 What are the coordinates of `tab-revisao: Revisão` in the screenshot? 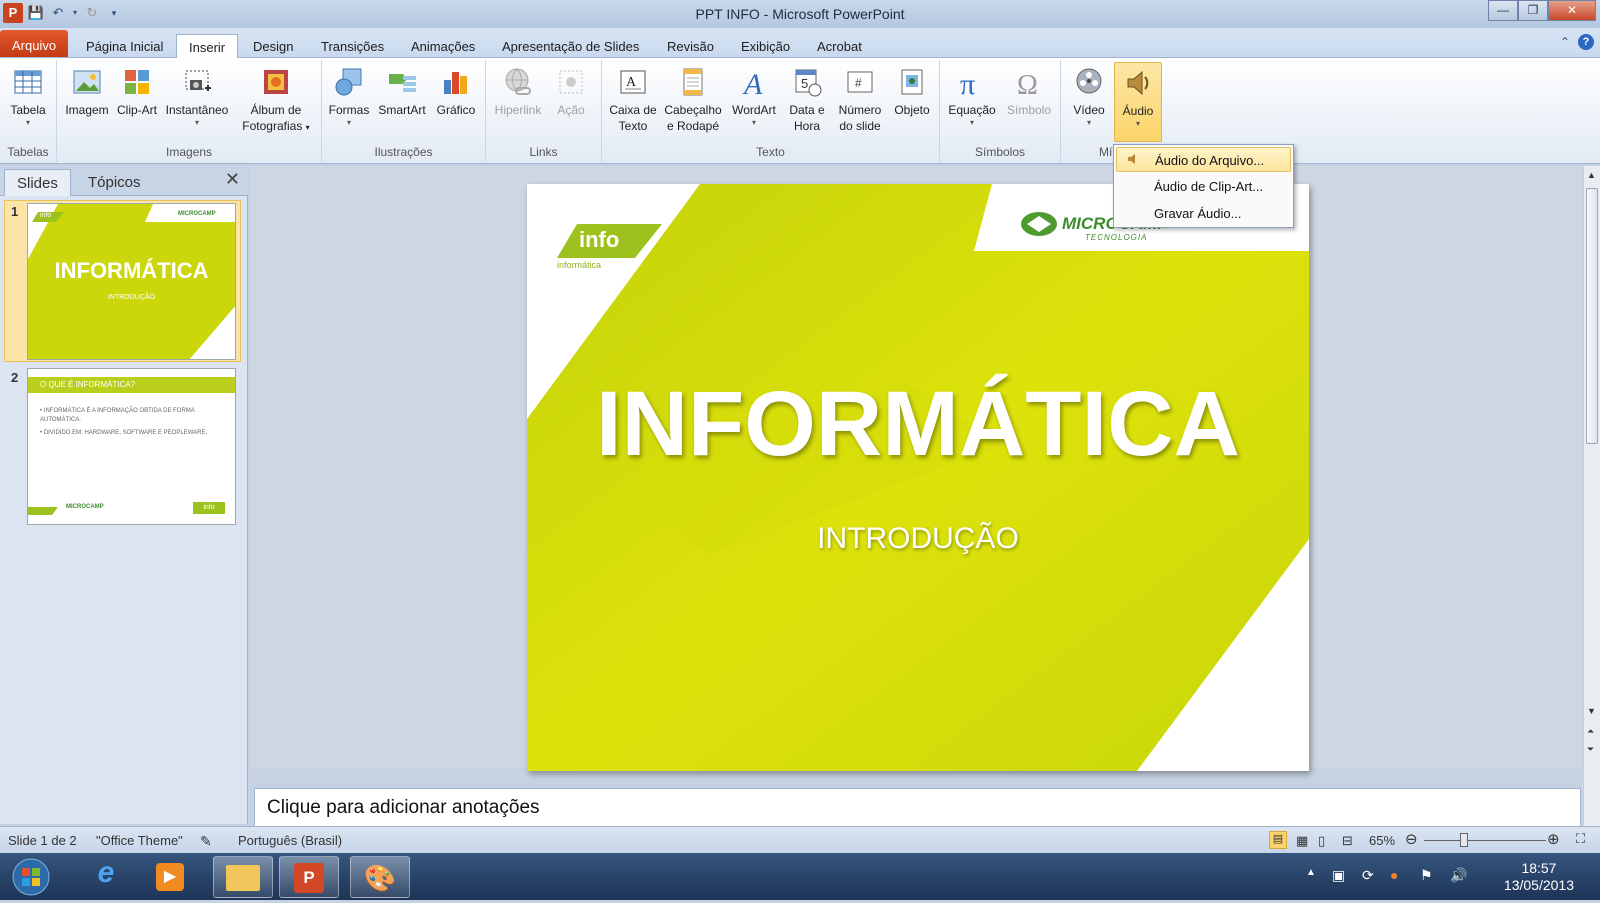 It's located at (690, 46).